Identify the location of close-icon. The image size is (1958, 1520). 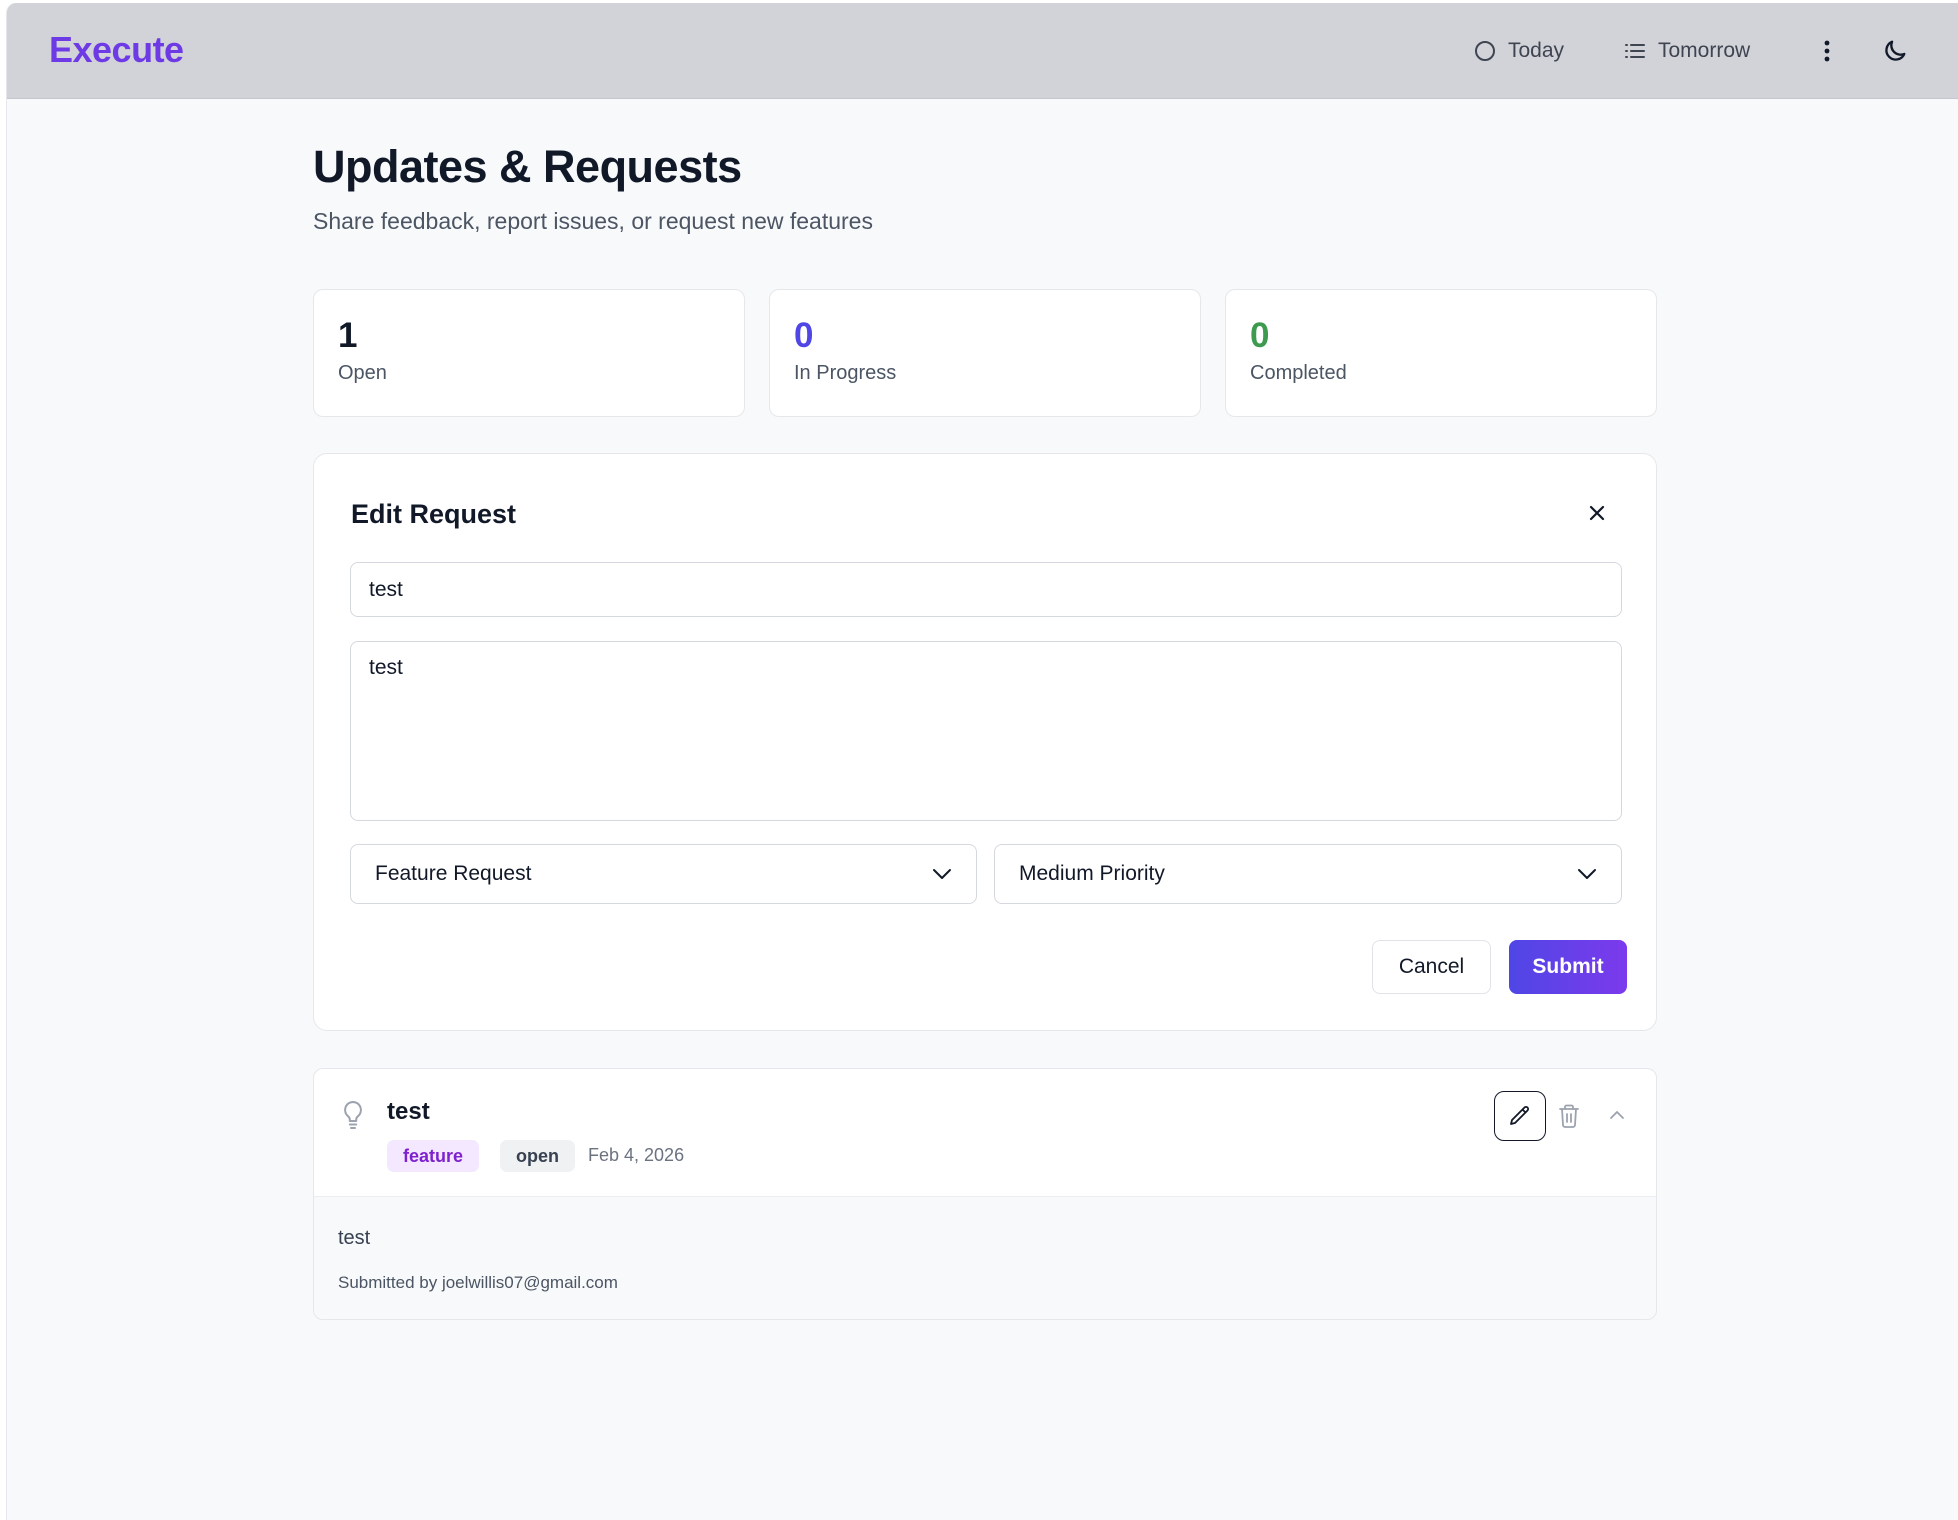
(1597, 513).